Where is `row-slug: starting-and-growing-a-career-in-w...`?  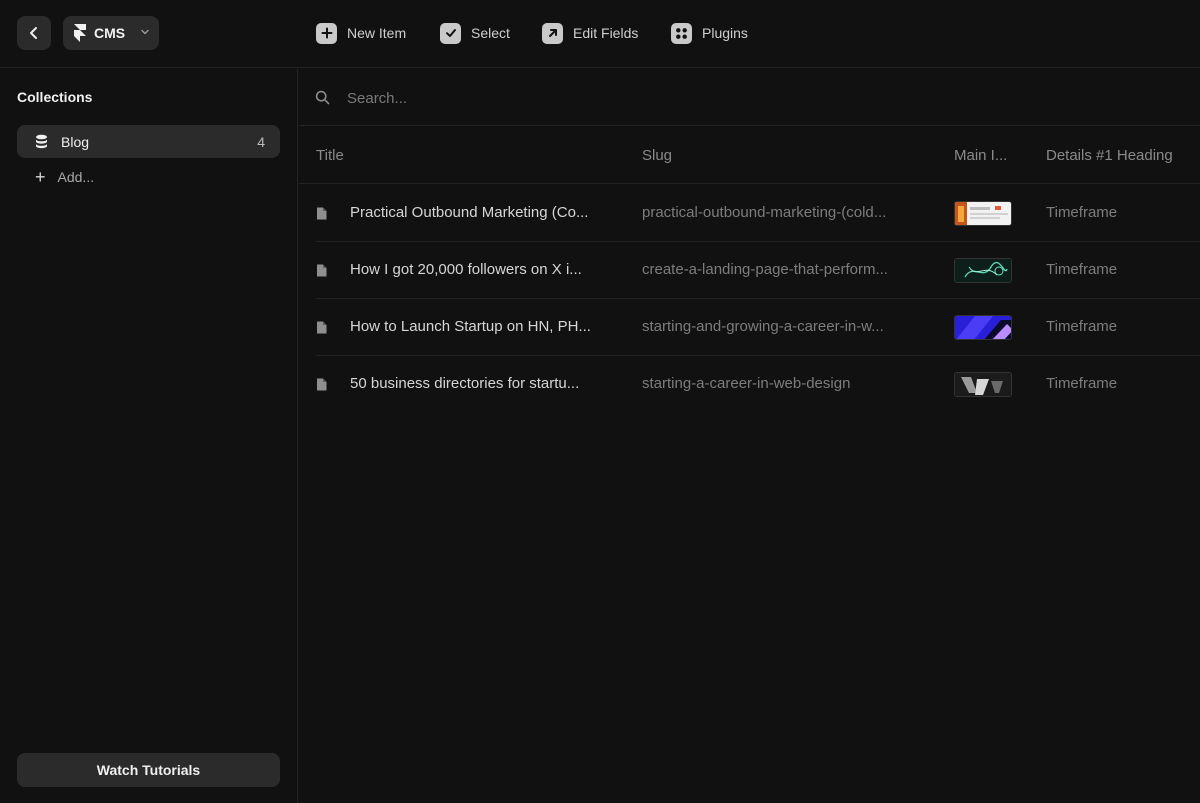 row-slug: starting-and-growing-a-career-in-w... is located at coordinates (763, 326).